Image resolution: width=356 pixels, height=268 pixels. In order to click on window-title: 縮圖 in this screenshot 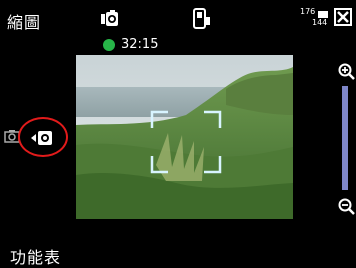, I will do `click(24, 22)`.